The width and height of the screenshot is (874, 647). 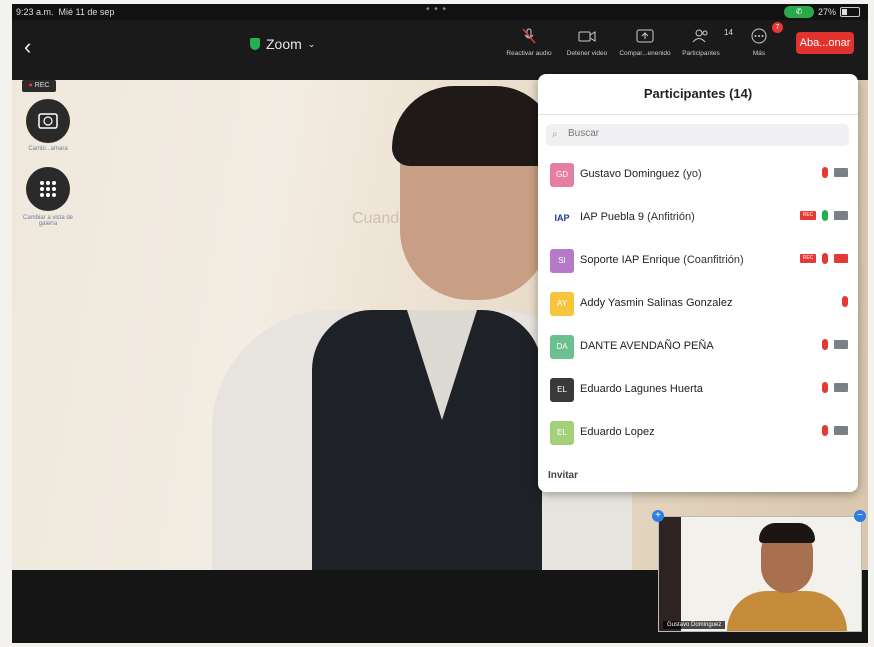 What do you see at coordinates (698, 218) in the screenshot?
I see `participant-row: IAP IAP Puebla 9 (Anfitrión) REC` at bounding box center [698, 218].